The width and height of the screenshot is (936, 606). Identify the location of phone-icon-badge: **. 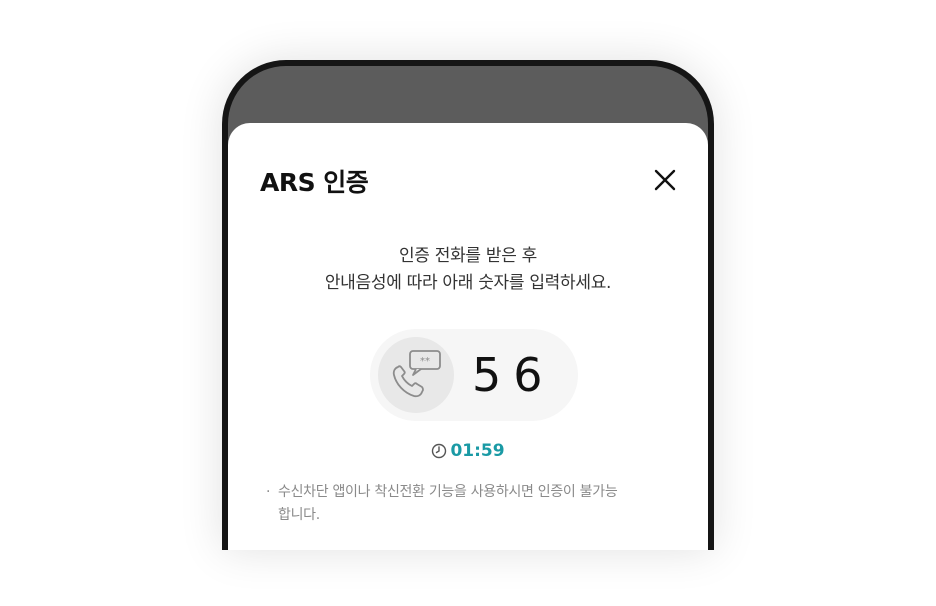
(416, 375).